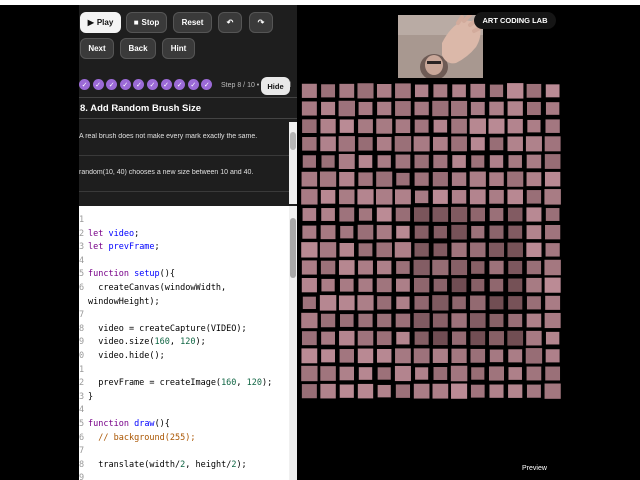 This screenshot has width=640, height=480. I want to click on code-line: 3}, so click(86, 398).